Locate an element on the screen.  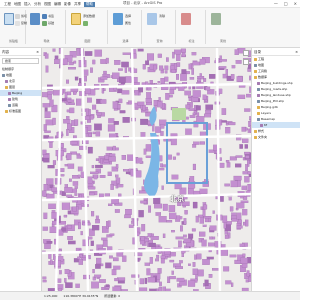
measure-icon is located at coordinates (152, 19).